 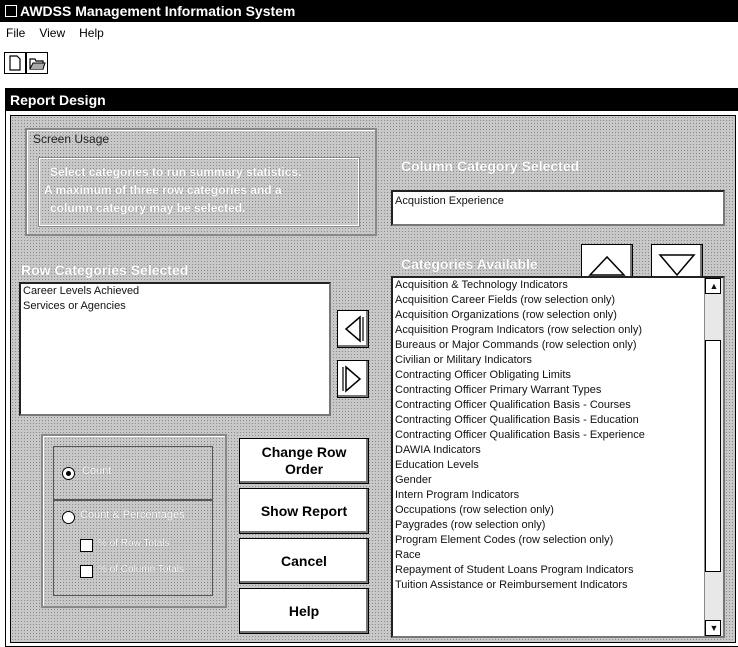 I want to click on category-item: Race, so click(x=558, y=555).